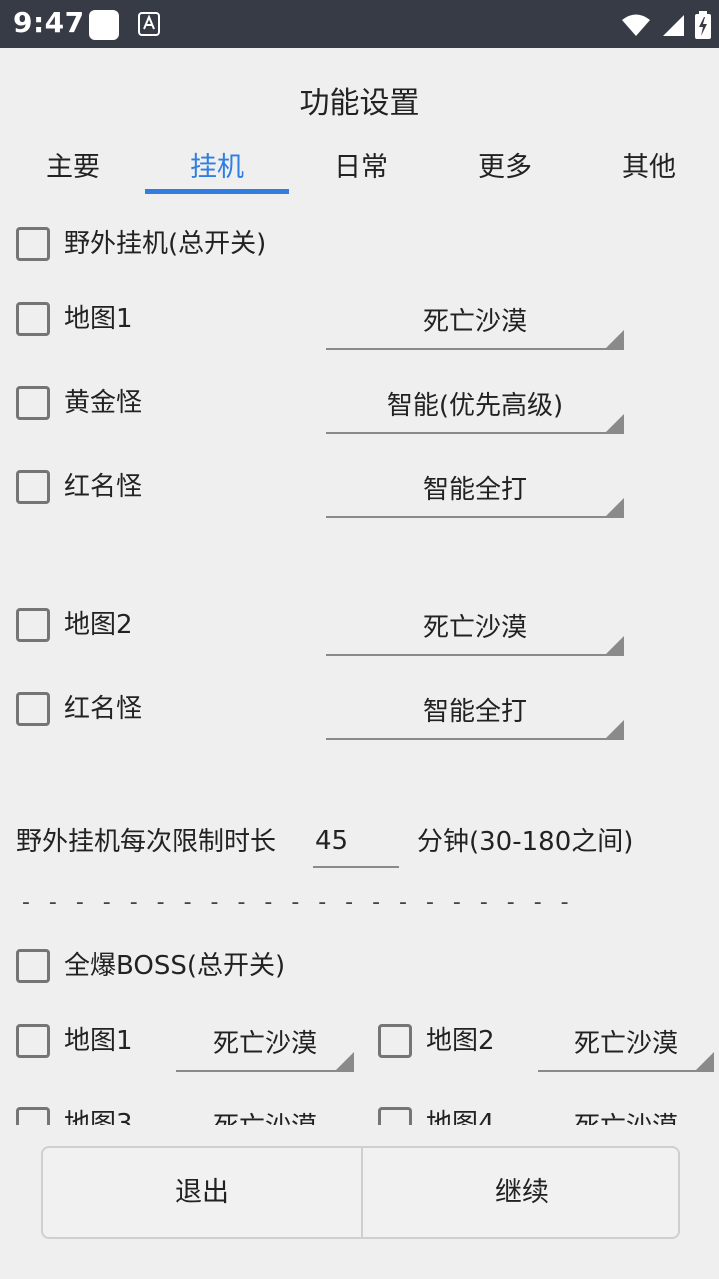 This screenshot has width=719, height=1279. Describe the element at coordinates (33, 487) in the screenshot. I see `red-monster-1-checkbox` at that location.